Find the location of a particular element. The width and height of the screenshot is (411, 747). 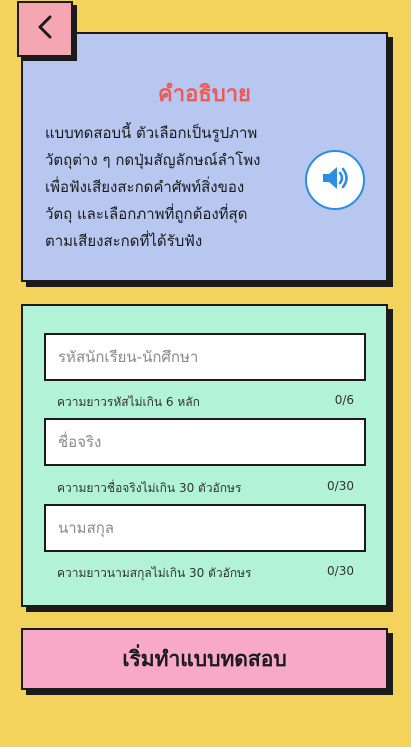

student-id-counter: 0/6 is located at coordinates (344, 400).